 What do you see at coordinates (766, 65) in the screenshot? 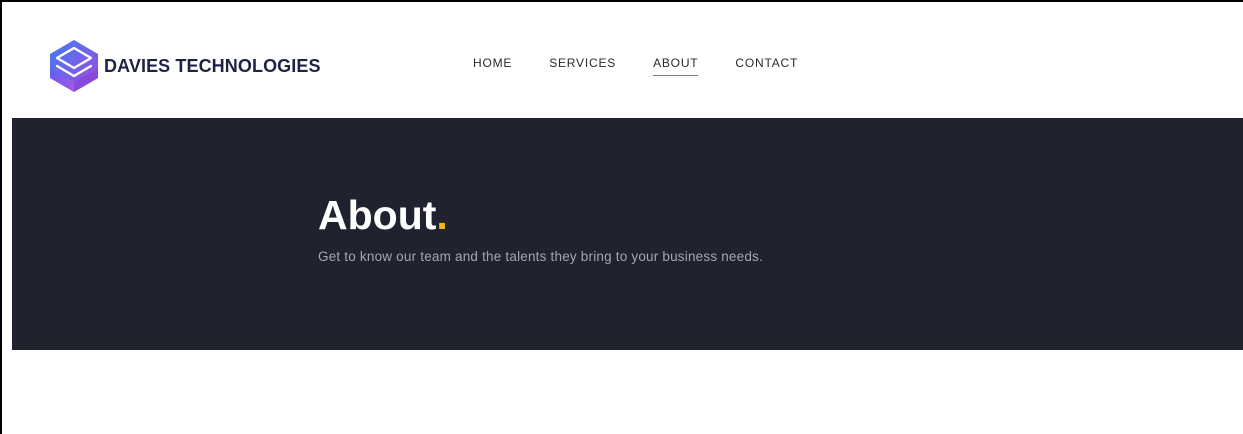
I see `nav-item-contact: CONTACT` at bounding box center [766, 65].